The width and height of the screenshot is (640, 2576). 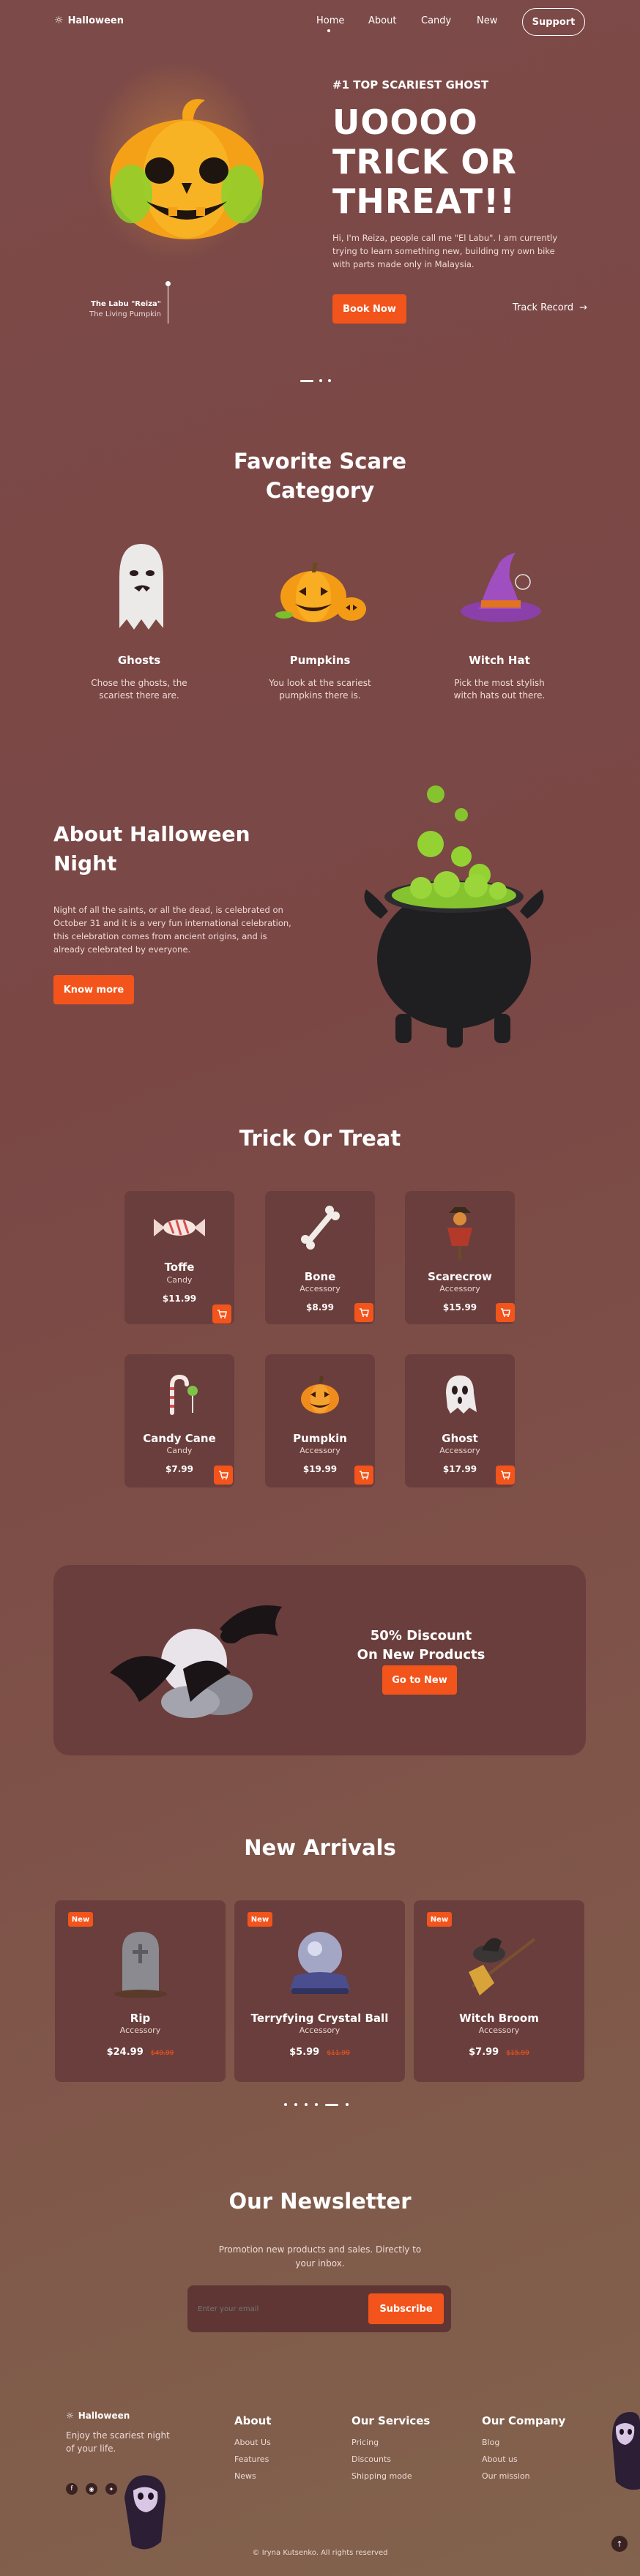 What do you see at coordinates (328, 30) in the screenshot?
I see `nav-active-dot` at bounding box center [328, 30].